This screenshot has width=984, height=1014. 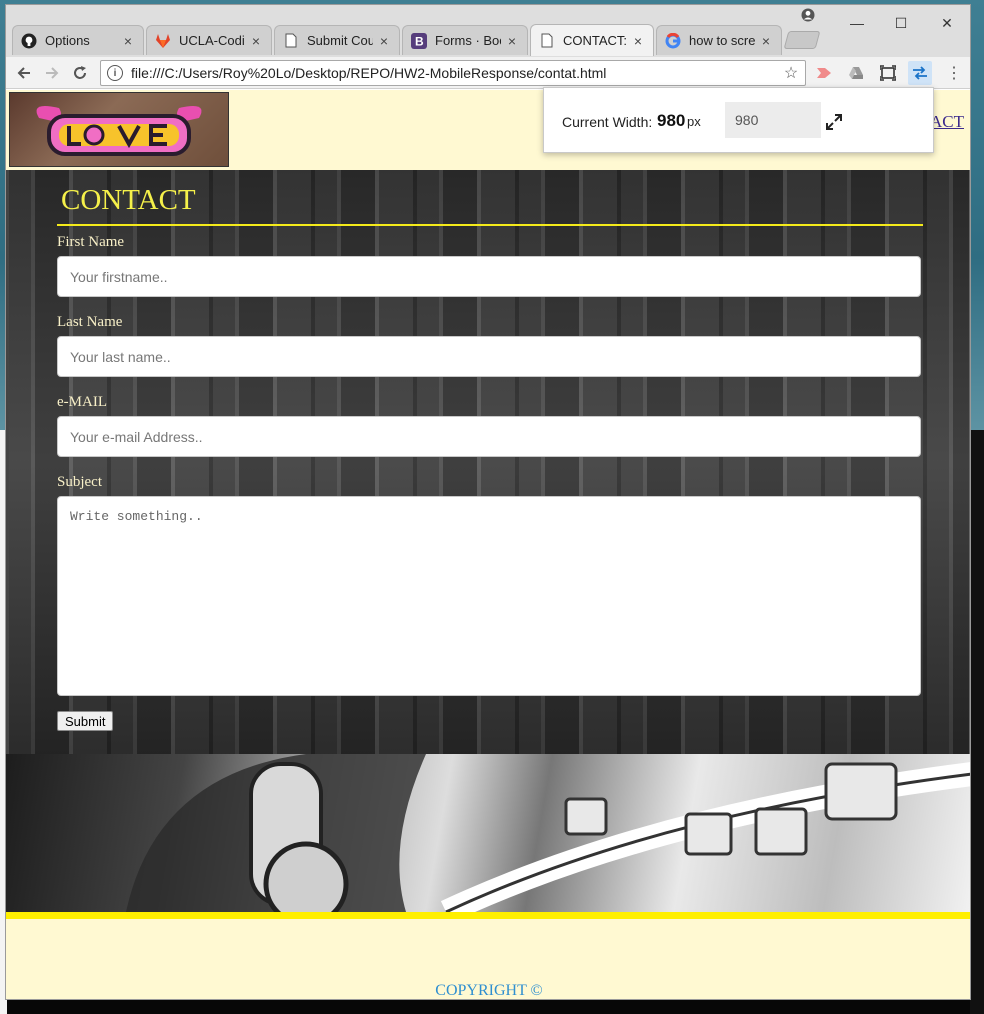 I want to click on love-graffiti-image, so click(x=119, y=130).